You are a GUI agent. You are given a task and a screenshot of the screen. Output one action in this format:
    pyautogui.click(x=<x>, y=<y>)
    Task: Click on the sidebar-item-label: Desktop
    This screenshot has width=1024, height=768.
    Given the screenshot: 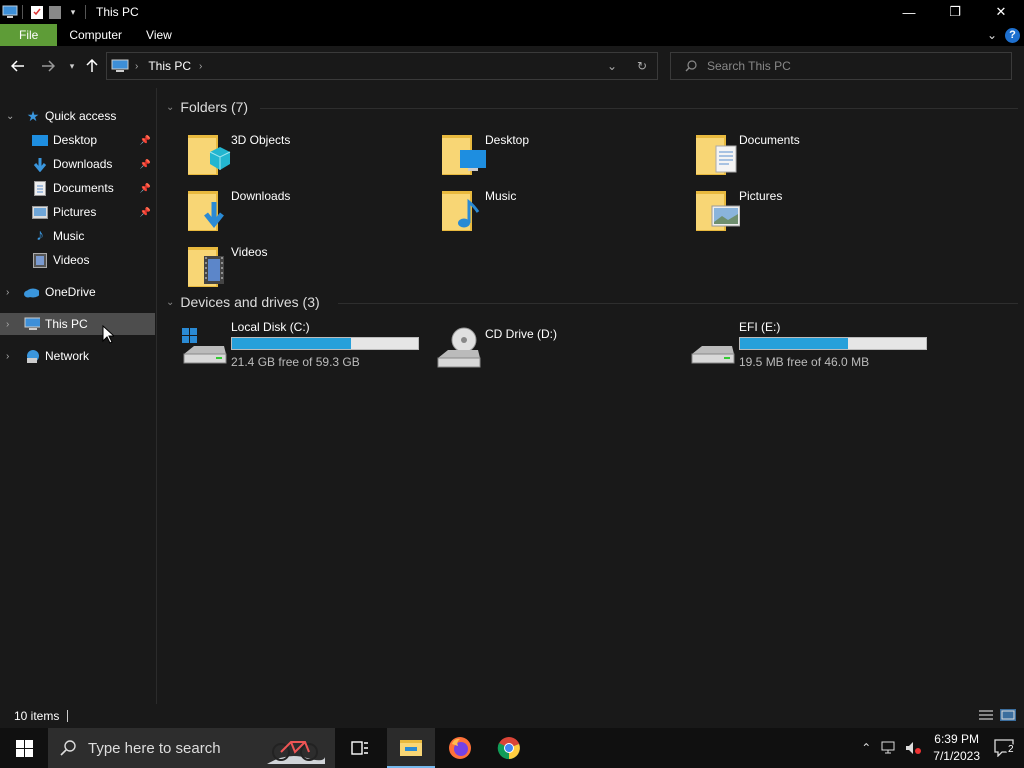 What is the action you would take?
    pyautogui.click(x=75, y=140)
    